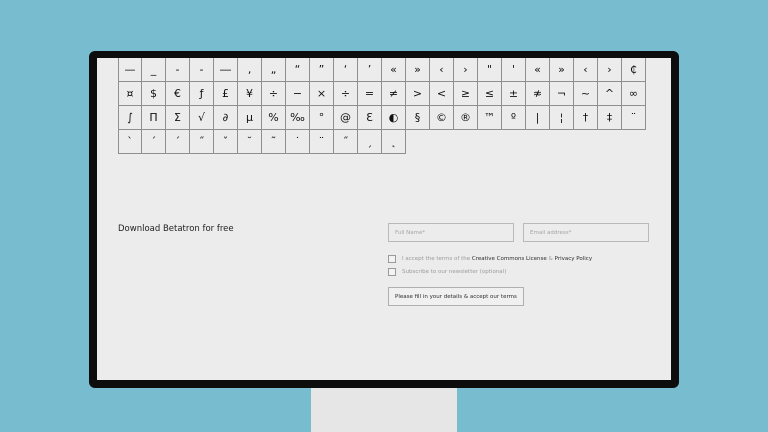  Describe the element at coordinates (130, 70) in the screenshot. I see `glyph-cell: —` at that location.